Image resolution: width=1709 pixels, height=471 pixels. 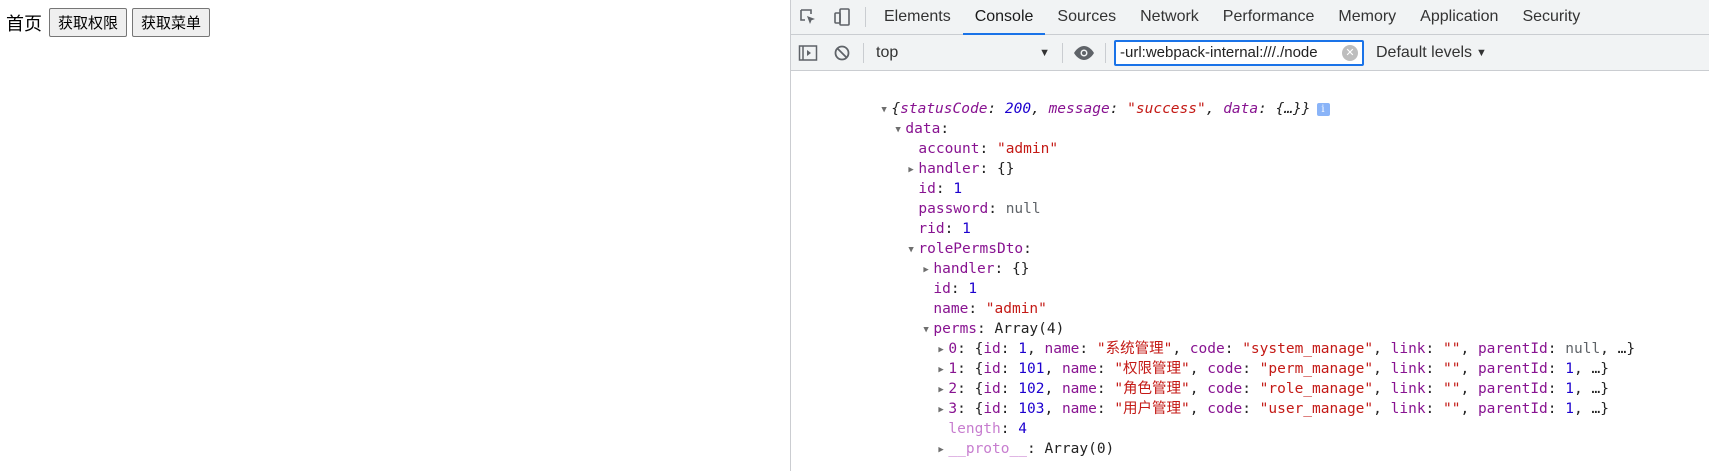 I want to click on rp-id-row: id: 1, so click(x=955, y=289).